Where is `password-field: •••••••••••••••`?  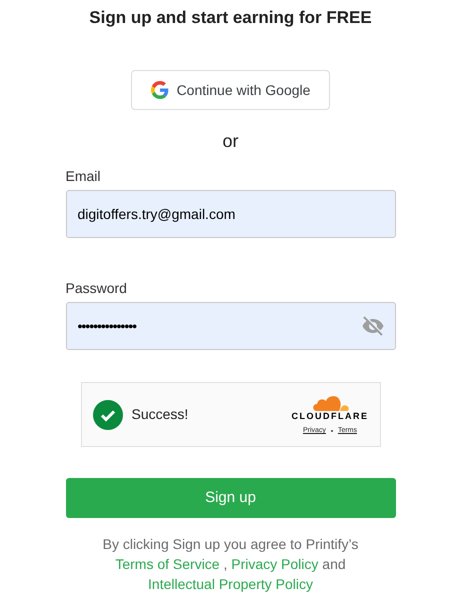
password-field: ••••••••••••••• is located at coordinates (231, 326).